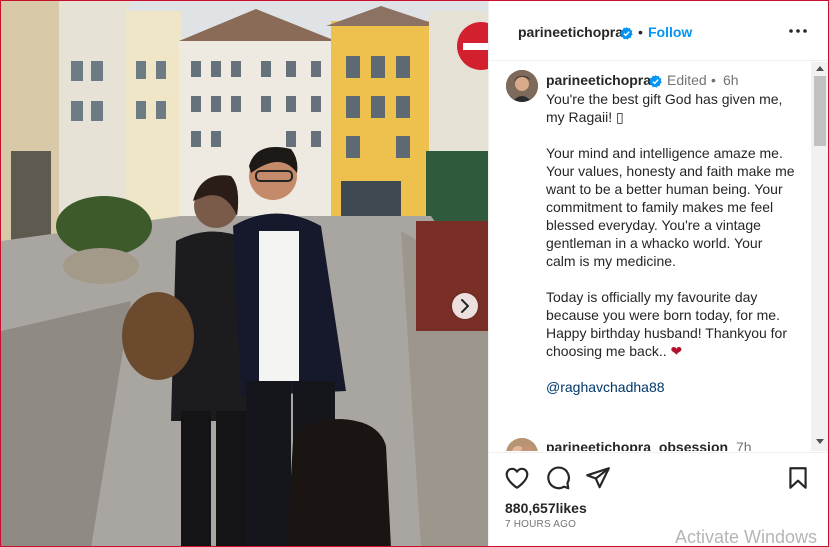  I want to click on avatar, so click(522, 86).